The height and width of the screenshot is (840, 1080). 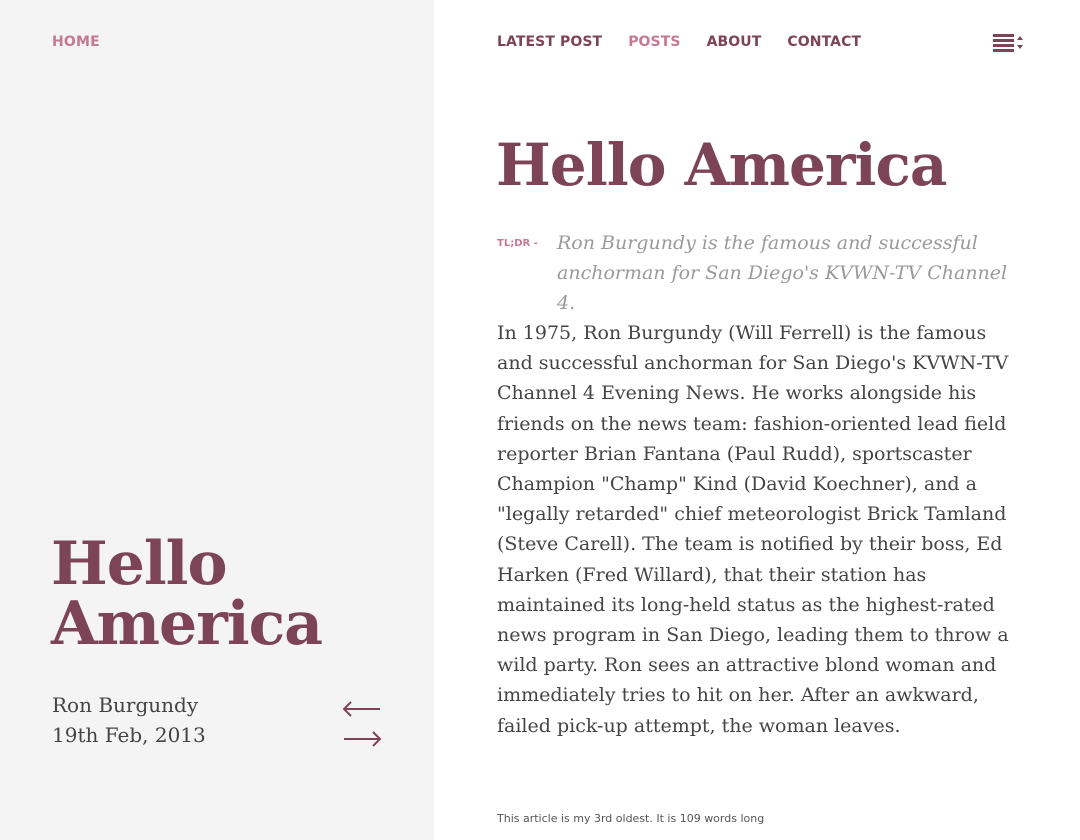 What do you see at coordinates (734, 42) in the screenshot?
I see `nav-about: ABOUT` at bounding box center [734, 42].